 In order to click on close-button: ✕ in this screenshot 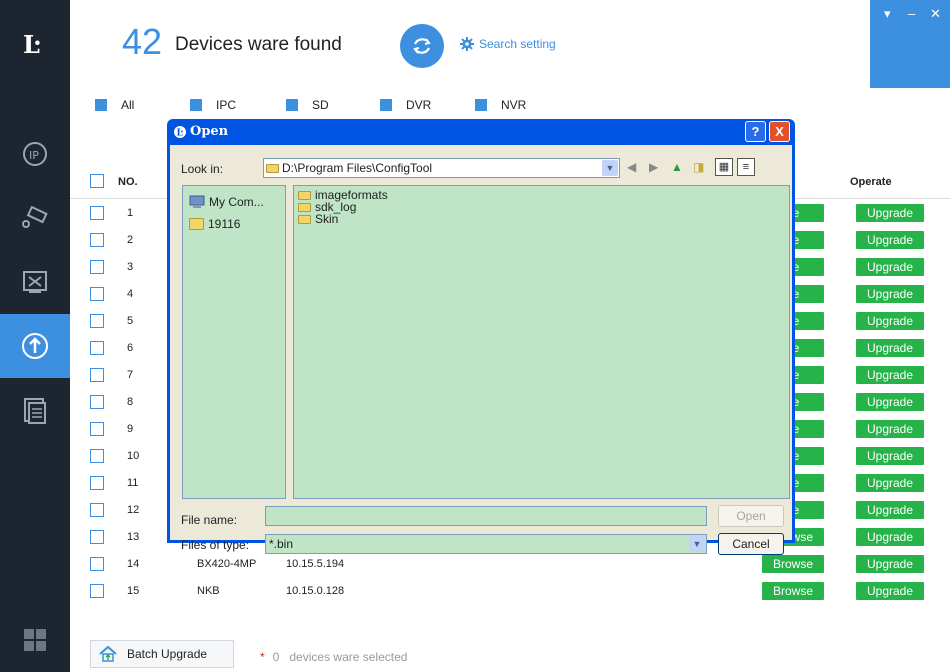, I will do `click(935, 14)`.